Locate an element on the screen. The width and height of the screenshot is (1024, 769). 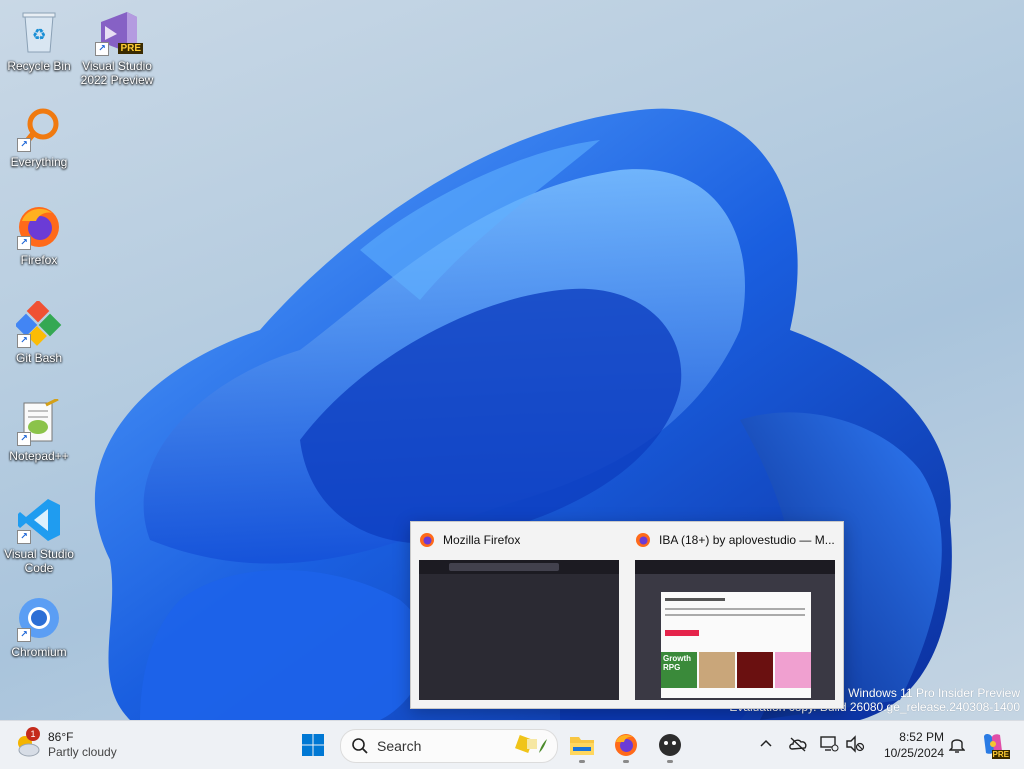
show-hidden-icons-button is located at coordinates (766, 744).